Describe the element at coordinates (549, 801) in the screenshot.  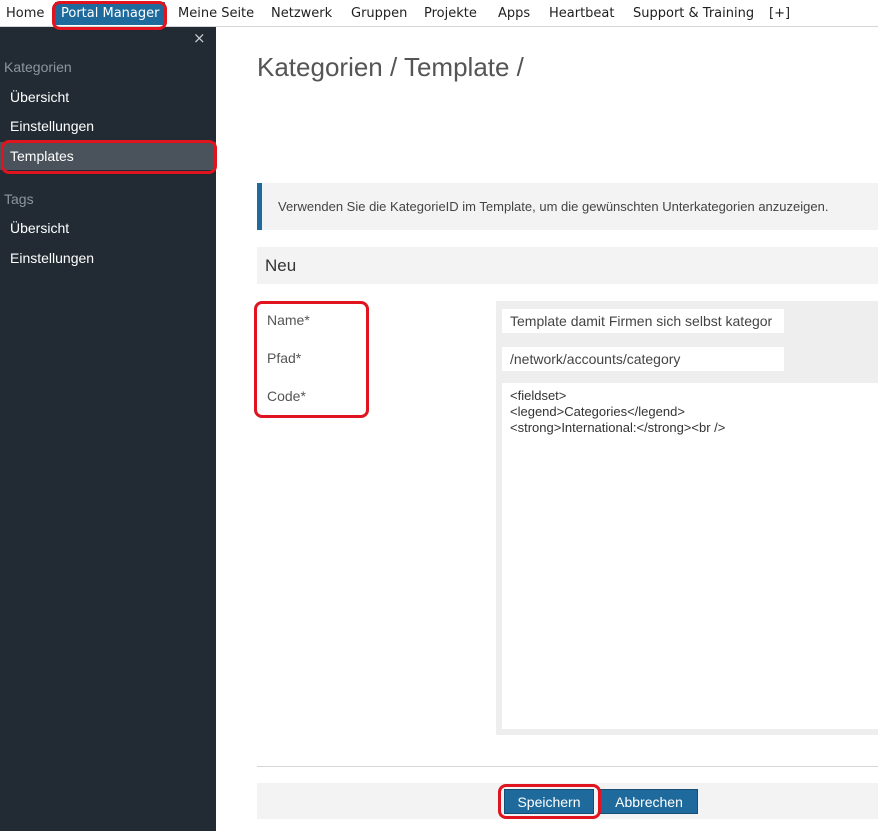
I see `save-button: Speichern` at that location.